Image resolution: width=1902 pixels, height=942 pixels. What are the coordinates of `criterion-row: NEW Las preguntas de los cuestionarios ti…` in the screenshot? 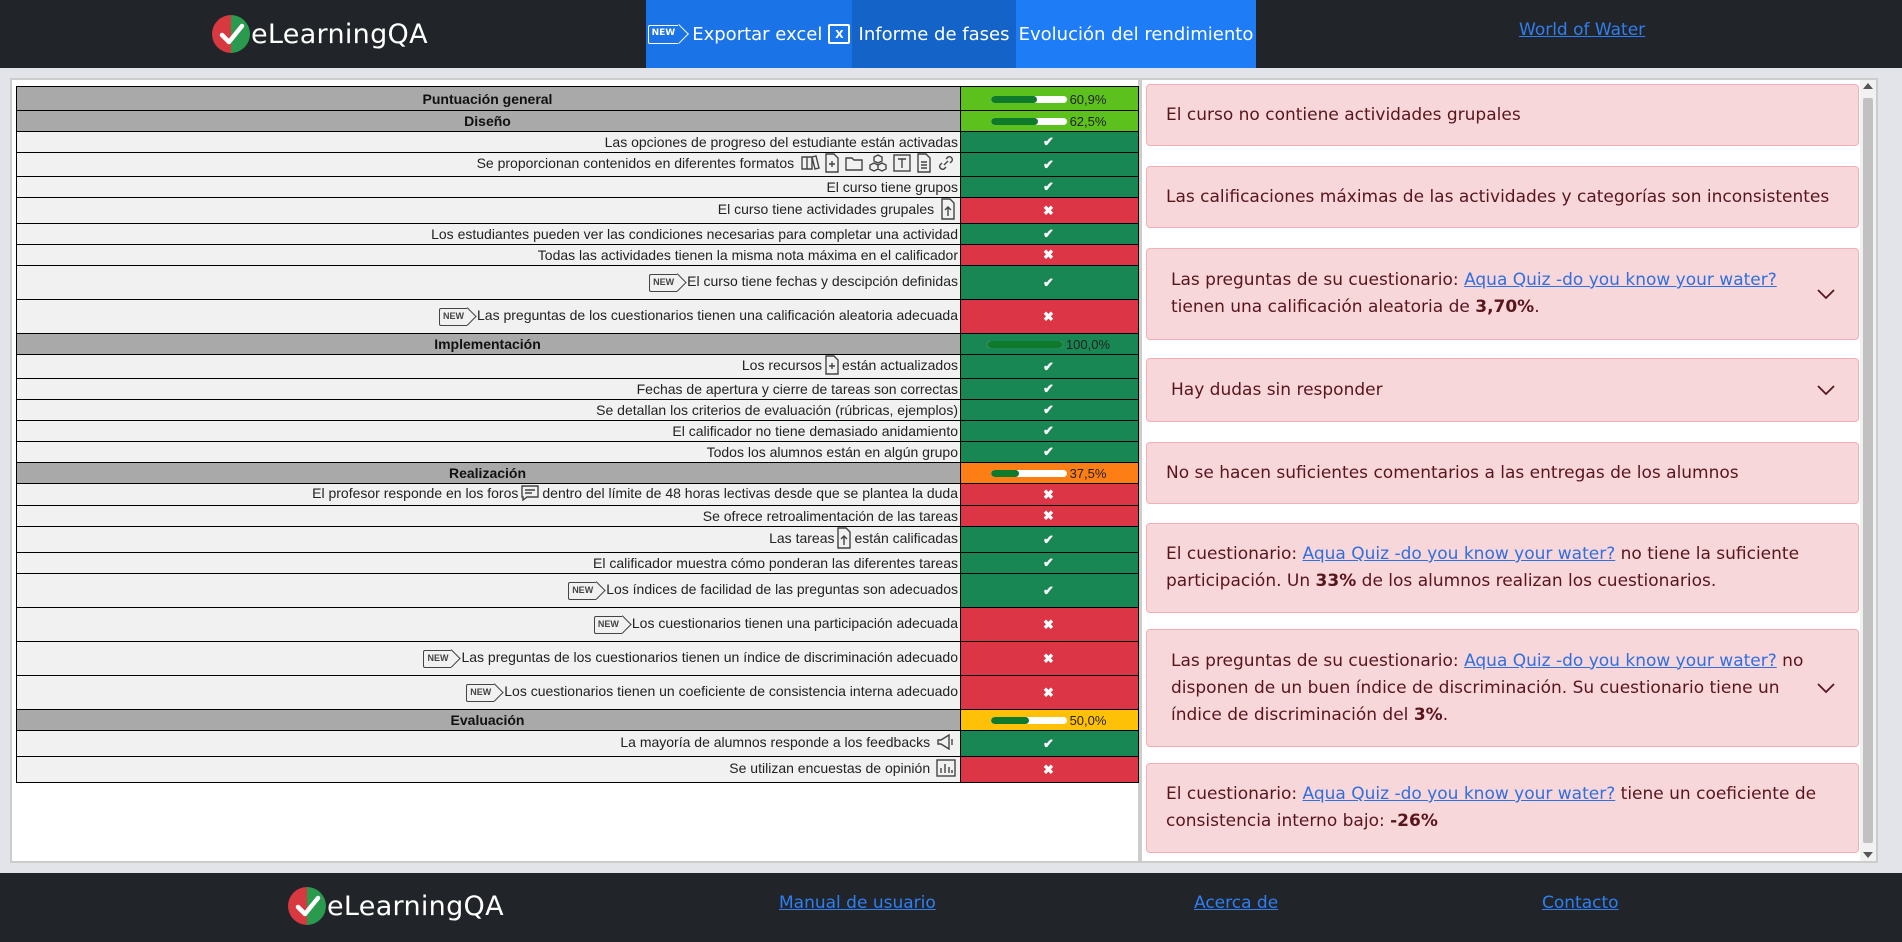 It's located at (577, 316).